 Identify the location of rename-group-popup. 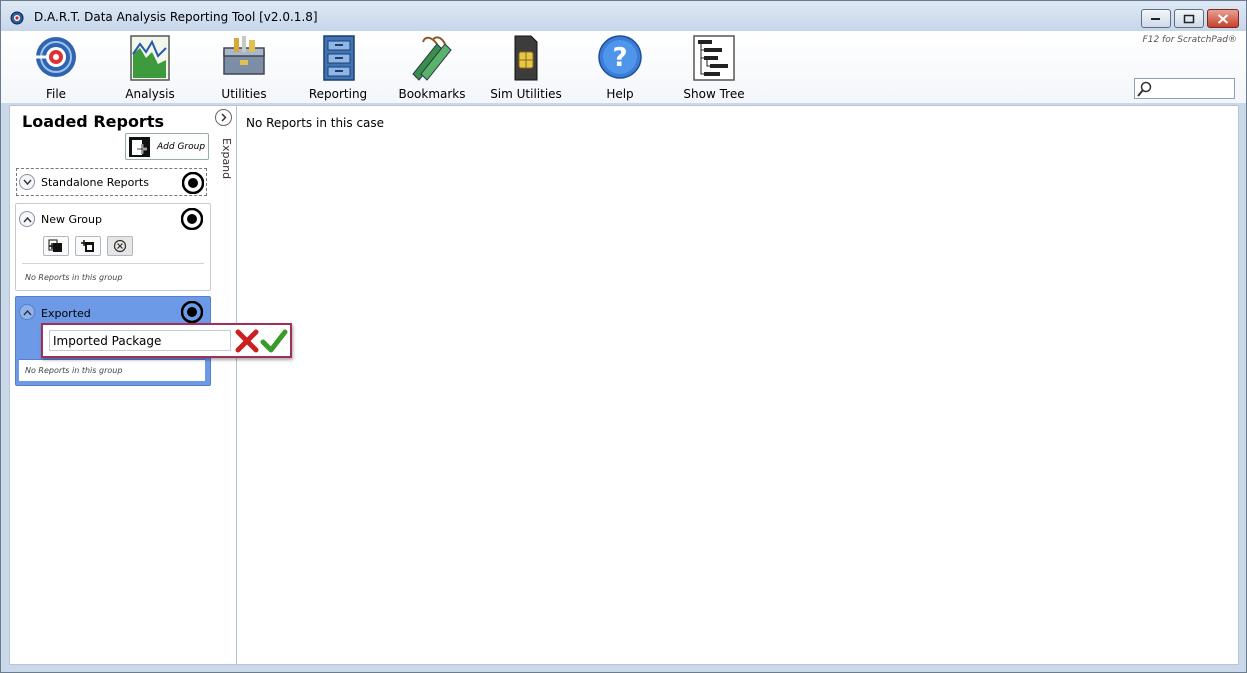
(166, 340).